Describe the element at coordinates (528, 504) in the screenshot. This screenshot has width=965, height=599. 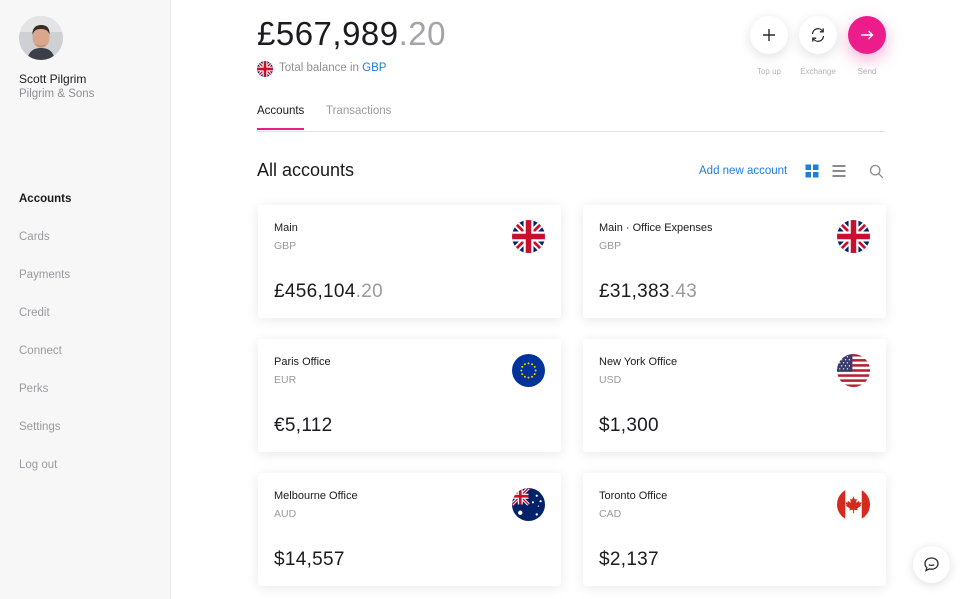
I see `au-flag-icon` at that location.